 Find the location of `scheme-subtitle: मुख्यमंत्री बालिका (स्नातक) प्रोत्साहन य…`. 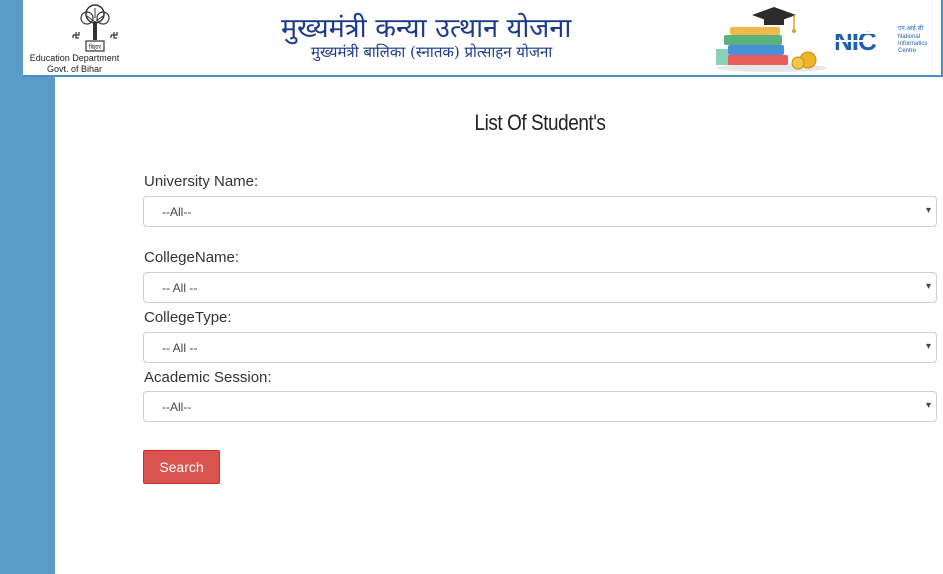

scheme-subtitle: मुख्यमंत्री बालिका (स्नातक) प्रोत्साहन य… is located at coordinates (432, 52).